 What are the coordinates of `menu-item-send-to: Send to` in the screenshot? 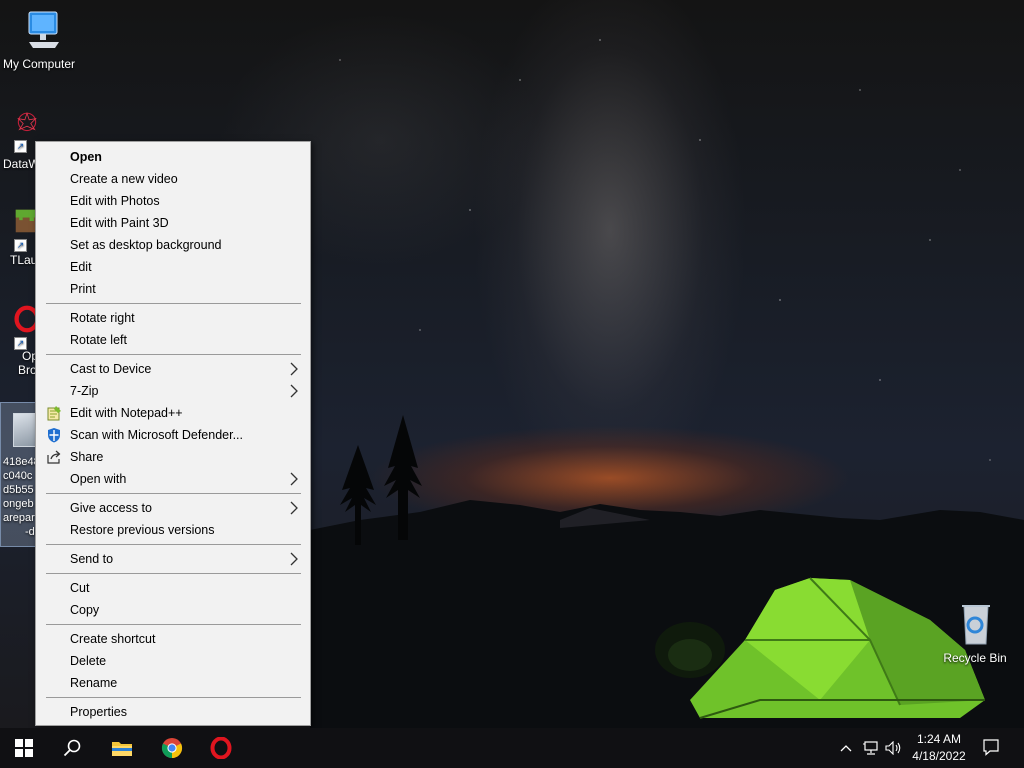 It's located at (173, 559).